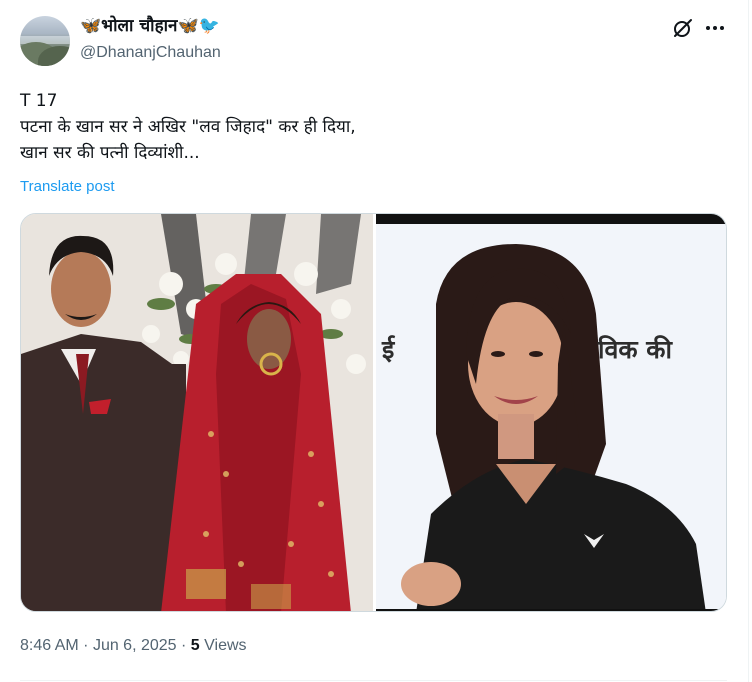 The width and height of the screenshot is (752, 682). I want to click on post-metadata: 8:46 AM · Jun 6, 2025 · 5 Views, so click(133, 646).